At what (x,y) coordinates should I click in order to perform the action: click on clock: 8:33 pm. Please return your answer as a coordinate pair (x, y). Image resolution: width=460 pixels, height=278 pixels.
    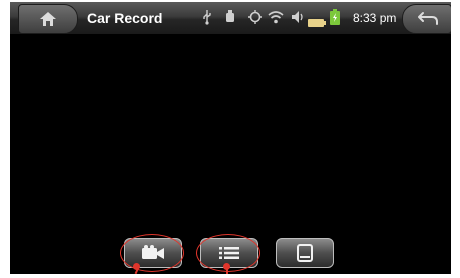
    Looking at the image, I should click on (375, 18).